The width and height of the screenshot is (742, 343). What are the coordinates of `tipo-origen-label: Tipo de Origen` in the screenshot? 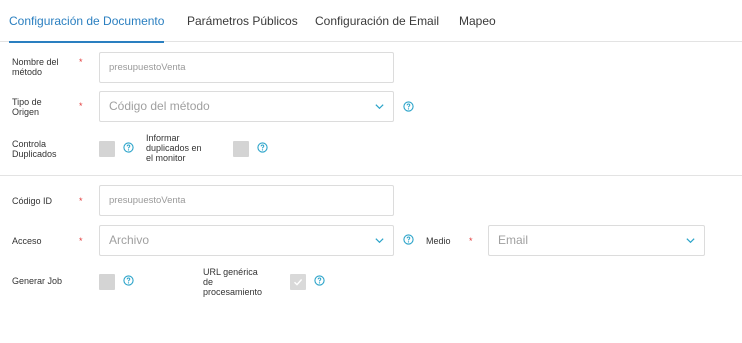 It's located at (27, 107).